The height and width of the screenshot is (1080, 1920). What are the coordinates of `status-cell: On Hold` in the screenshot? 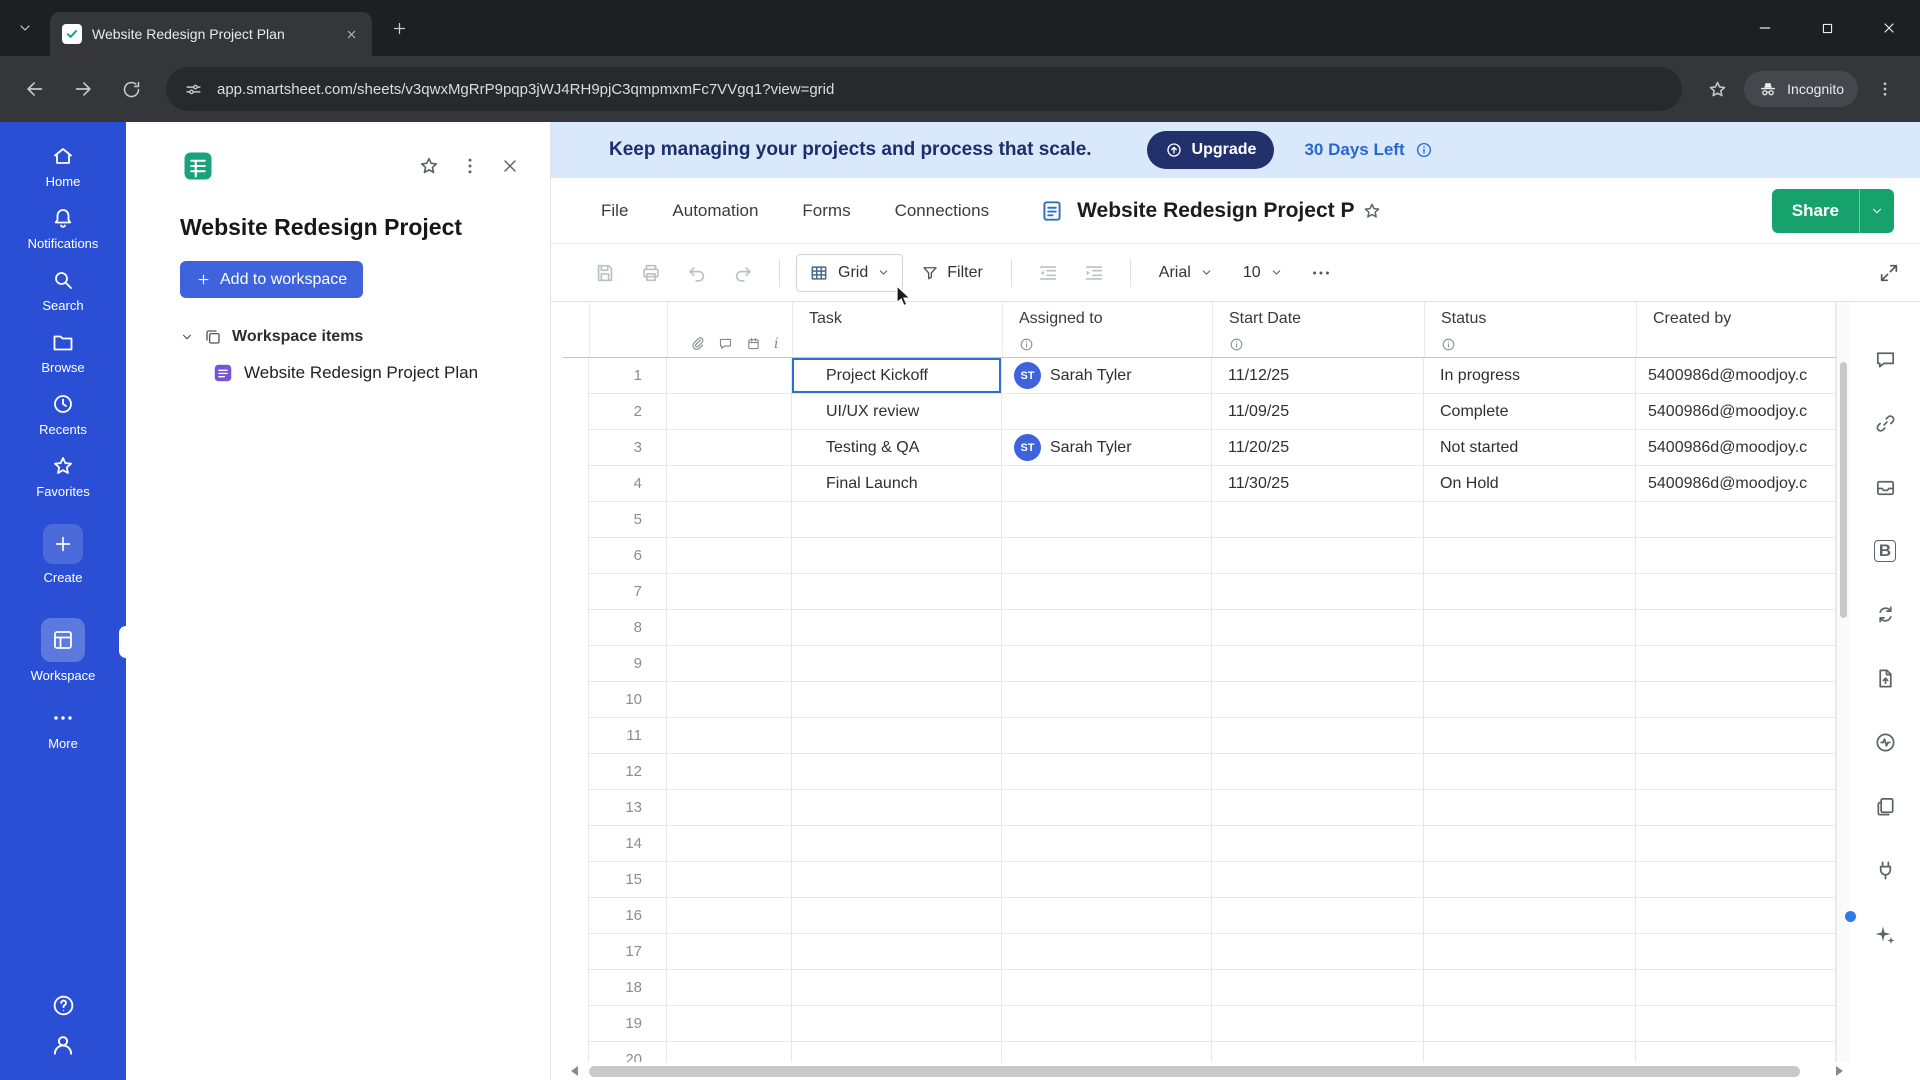 It's located at (1530, 484).